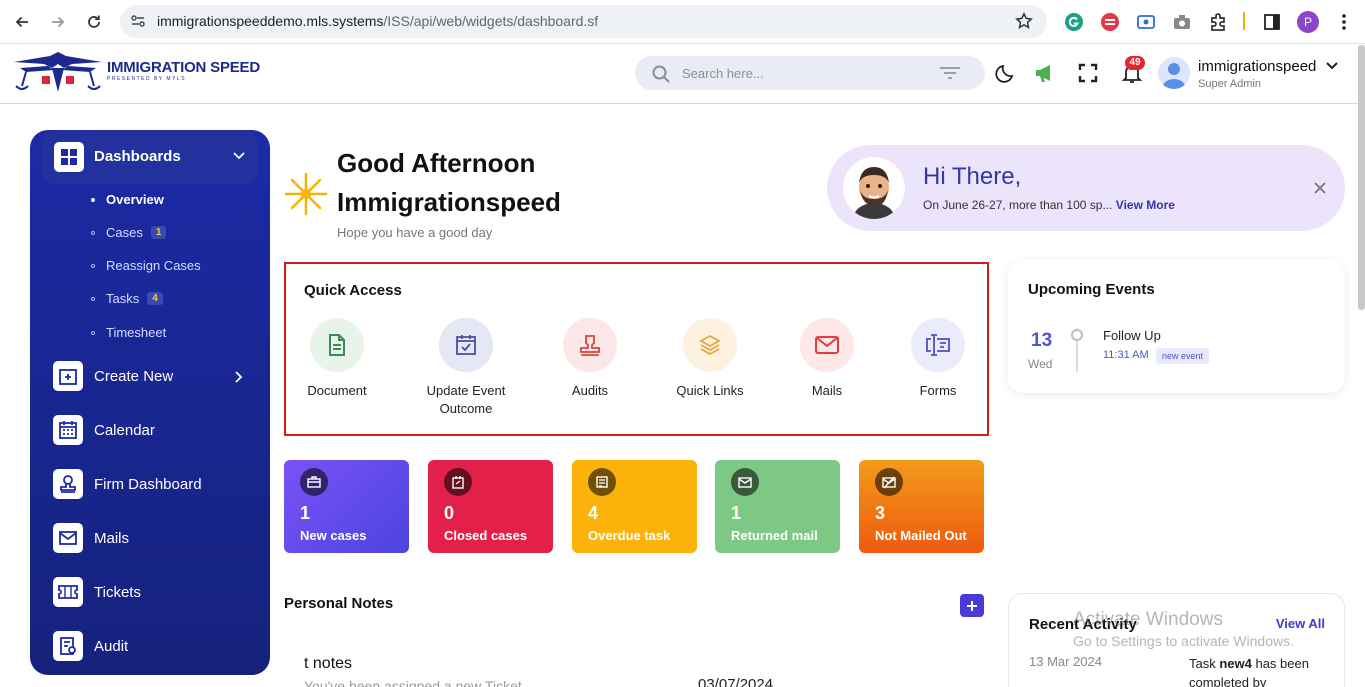 The image size is (1365, 687). I want to click on stat-label: Overdue task, so click(629, 535).